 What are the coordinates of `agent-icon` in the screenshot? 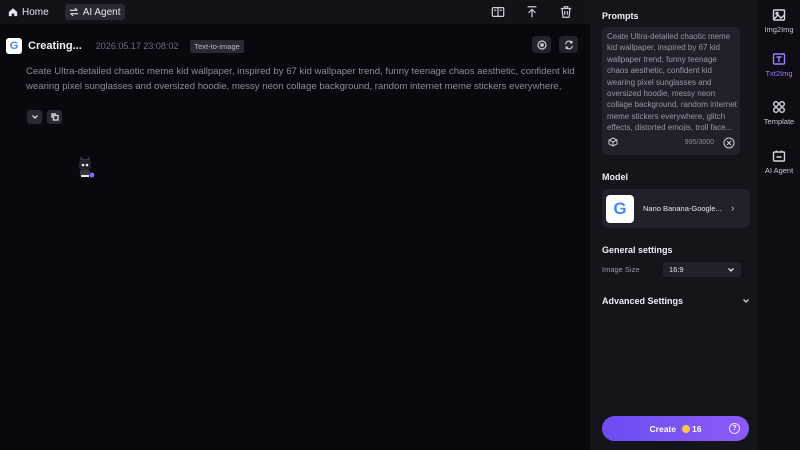 It's located at (779, 156).